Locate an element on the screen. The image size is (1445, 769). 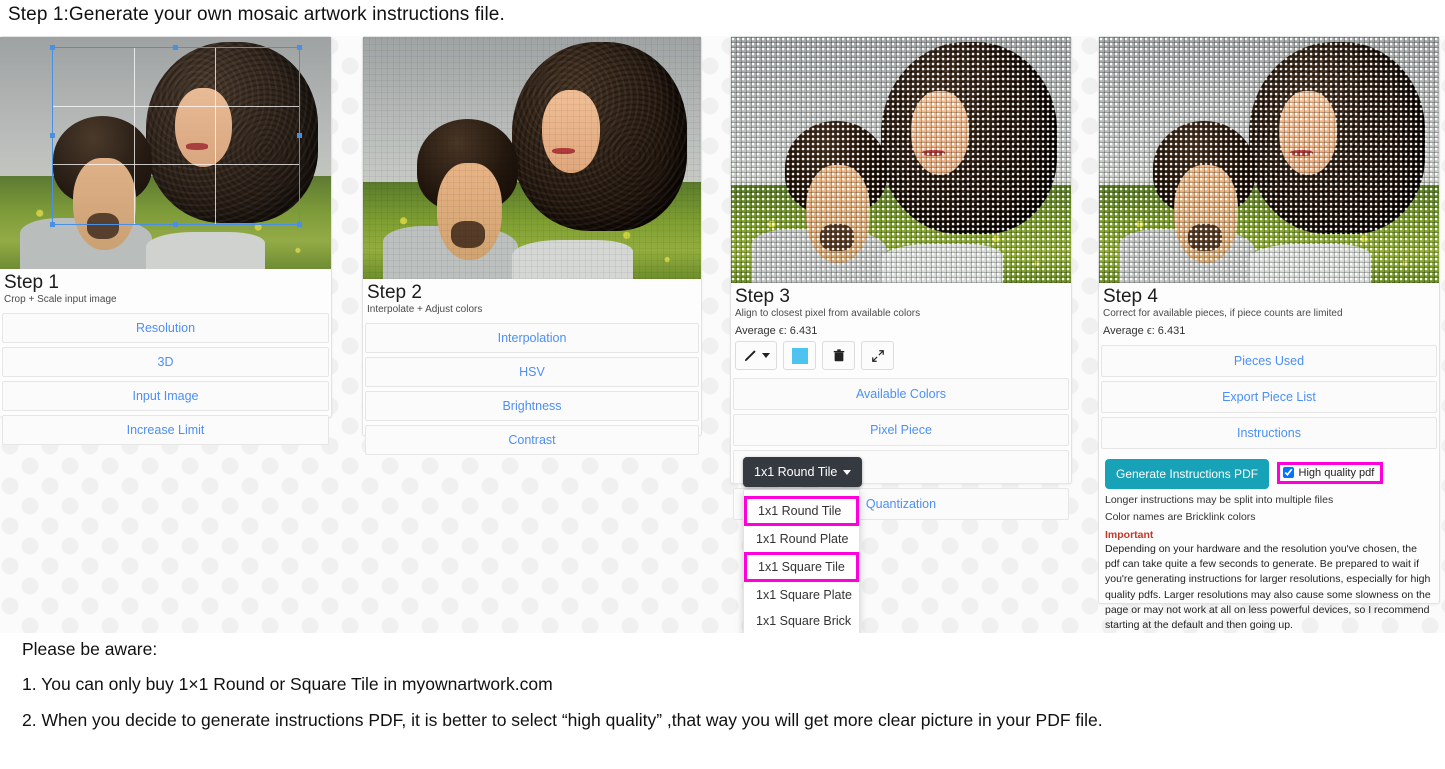
high-quality-pdf-label: High quality pdf is located at coordinates (1336, 472).